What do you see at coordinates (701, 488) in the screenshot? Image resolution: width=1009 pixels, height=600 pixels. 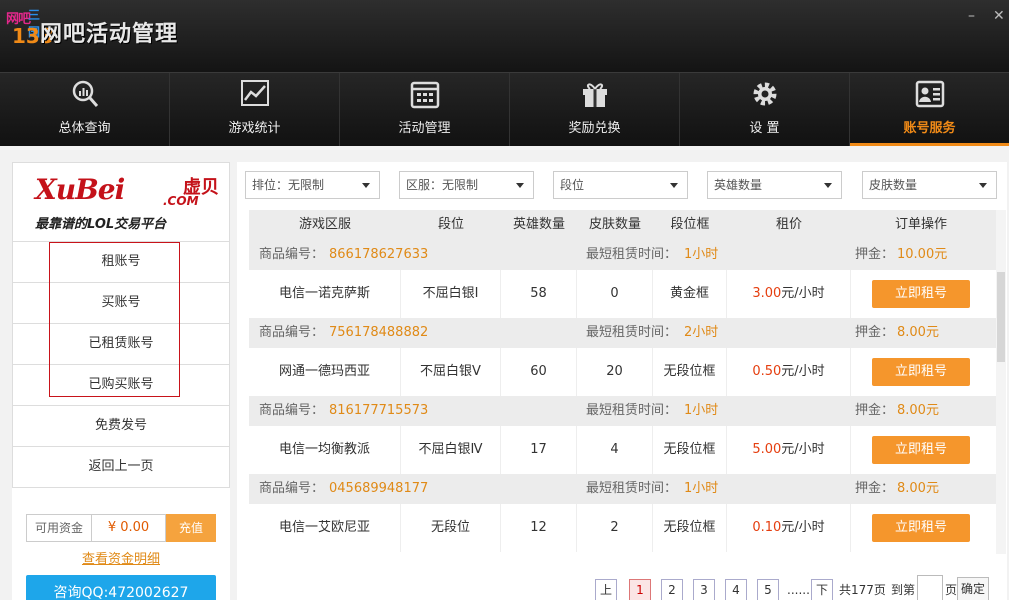 I see `min-time: 1小时` at bounding box center [701, 488].